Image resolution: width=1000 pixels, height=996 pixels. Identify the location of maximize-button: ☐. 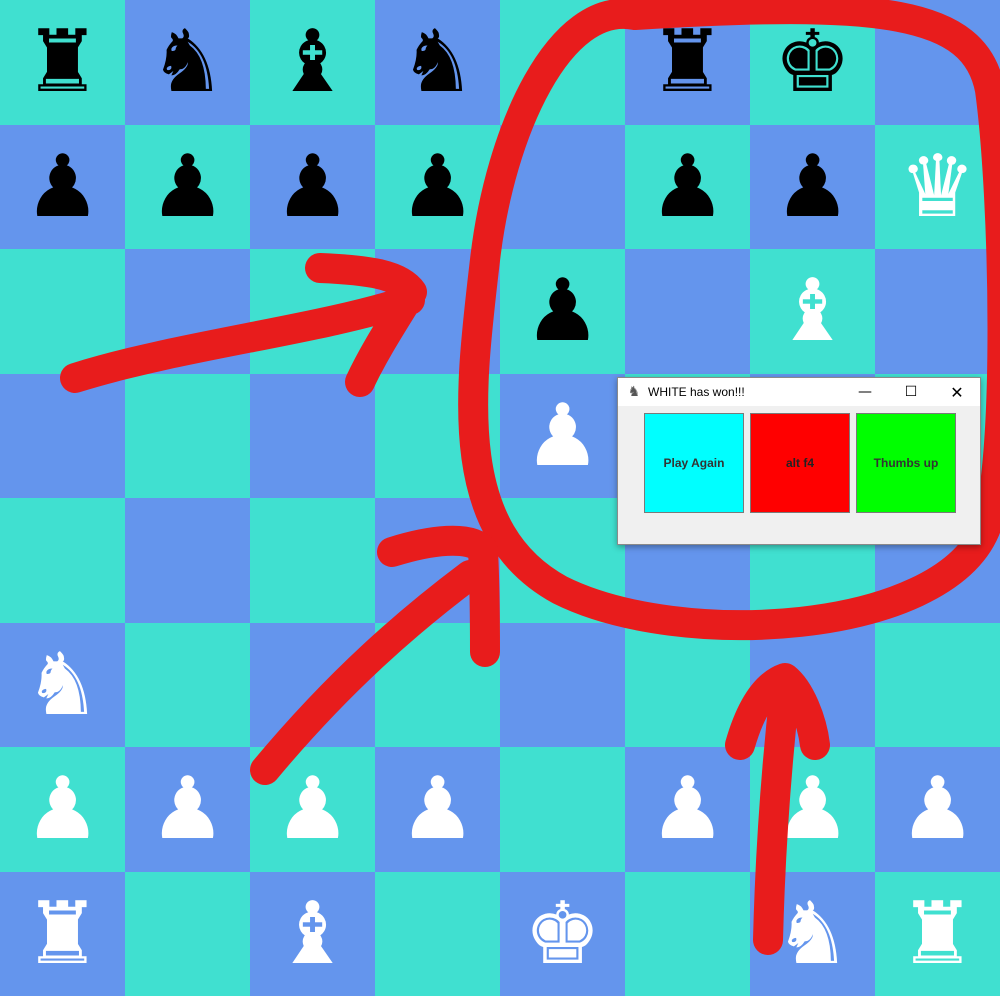
(911, 392).